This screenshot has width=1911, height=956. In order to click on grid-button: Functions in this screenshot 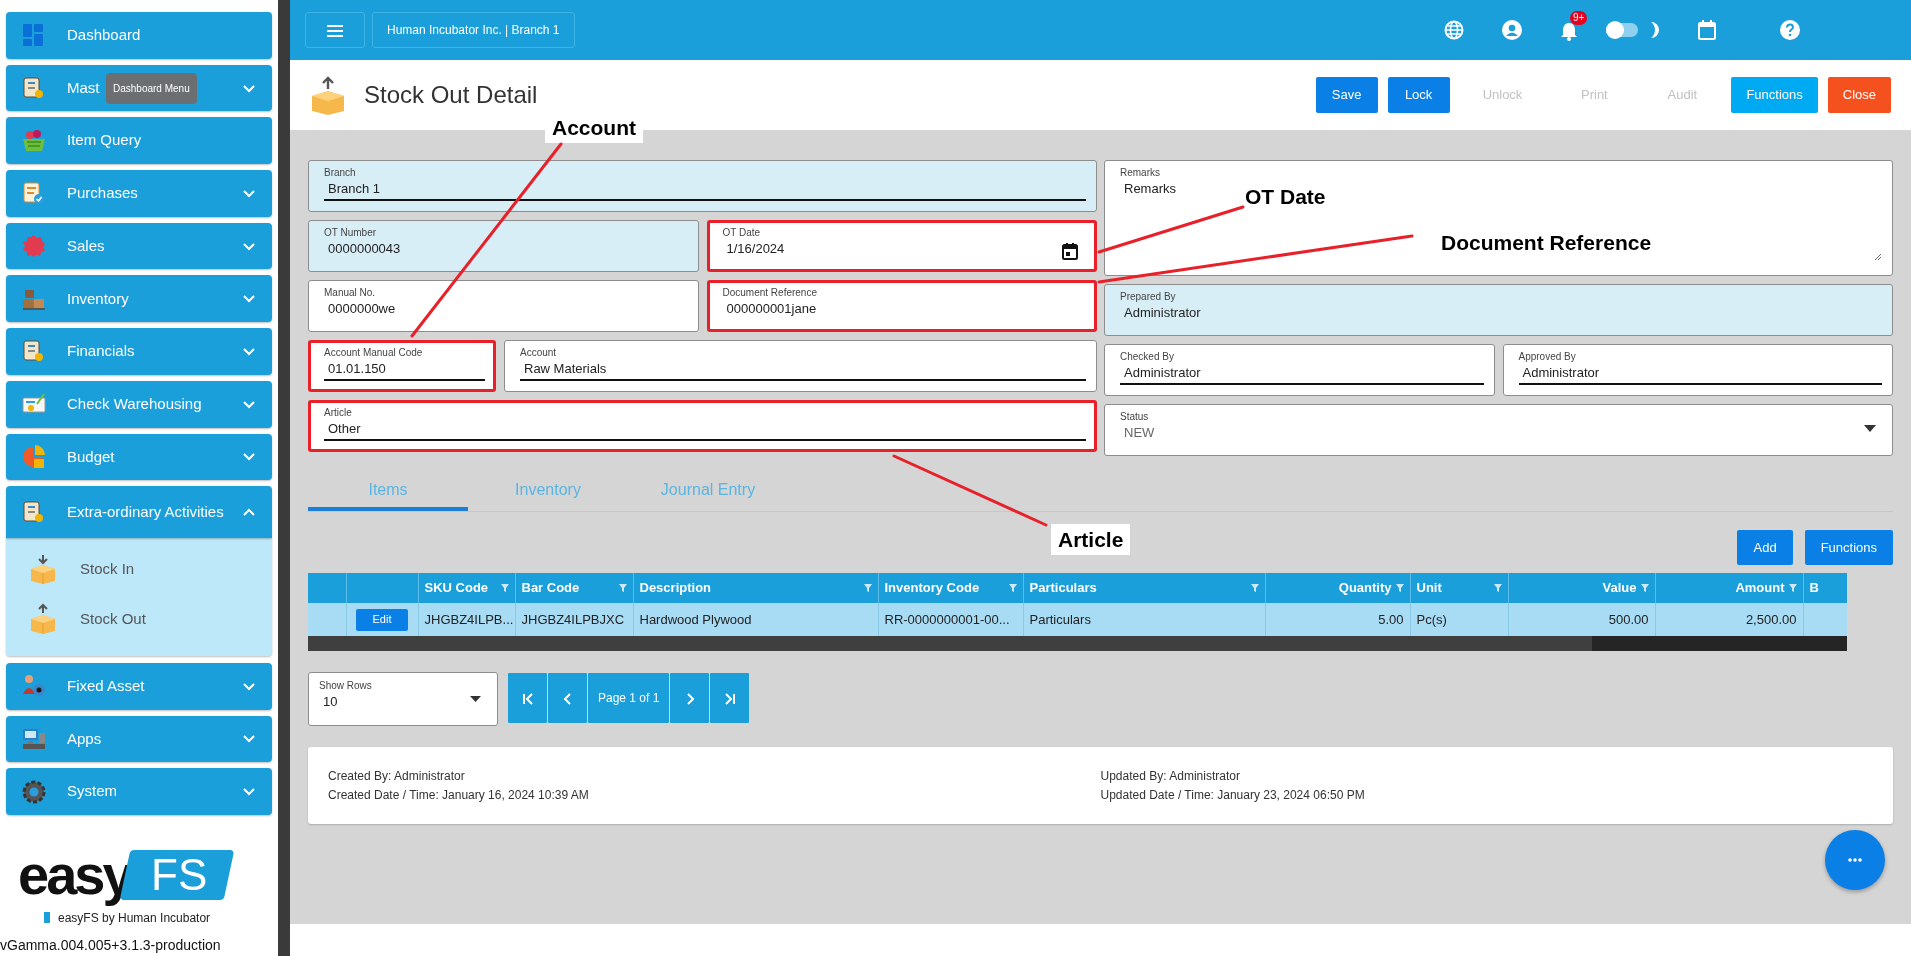, I will do `click(1848, 547)`.